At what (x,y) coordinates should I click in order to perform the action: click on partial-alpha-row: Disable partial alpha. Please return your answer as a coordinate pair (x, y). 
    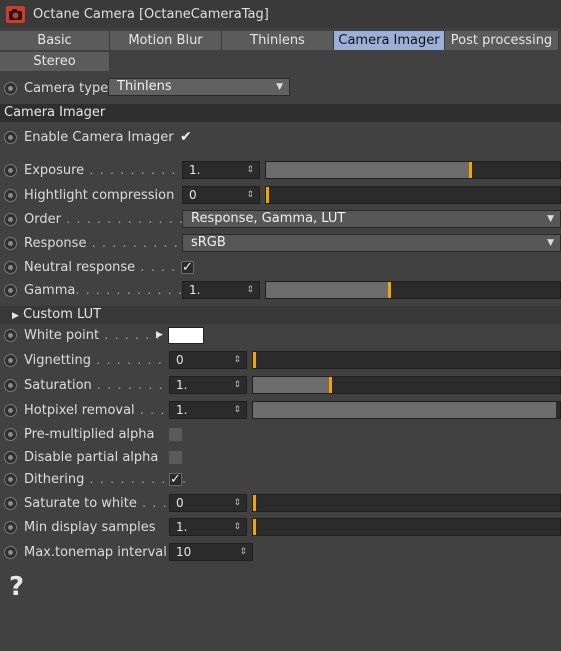
    Looking at the image, I should click on (280, 457).